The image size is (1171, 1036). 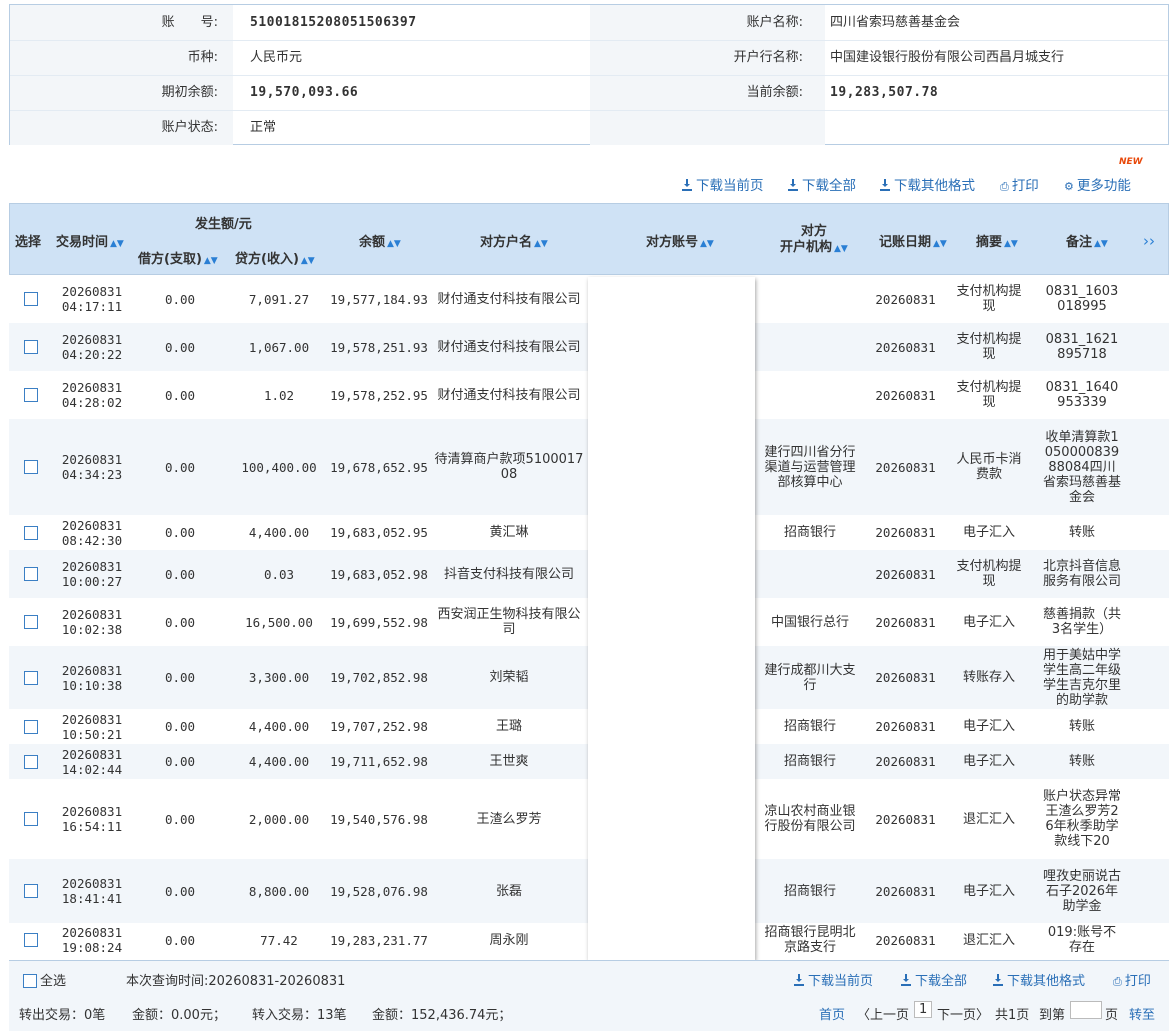 What do you see at coordinates (1087, 240) in the screenshot?
I see `col-remark: 备注 ▲▼` at bounding box center [1087, 240].